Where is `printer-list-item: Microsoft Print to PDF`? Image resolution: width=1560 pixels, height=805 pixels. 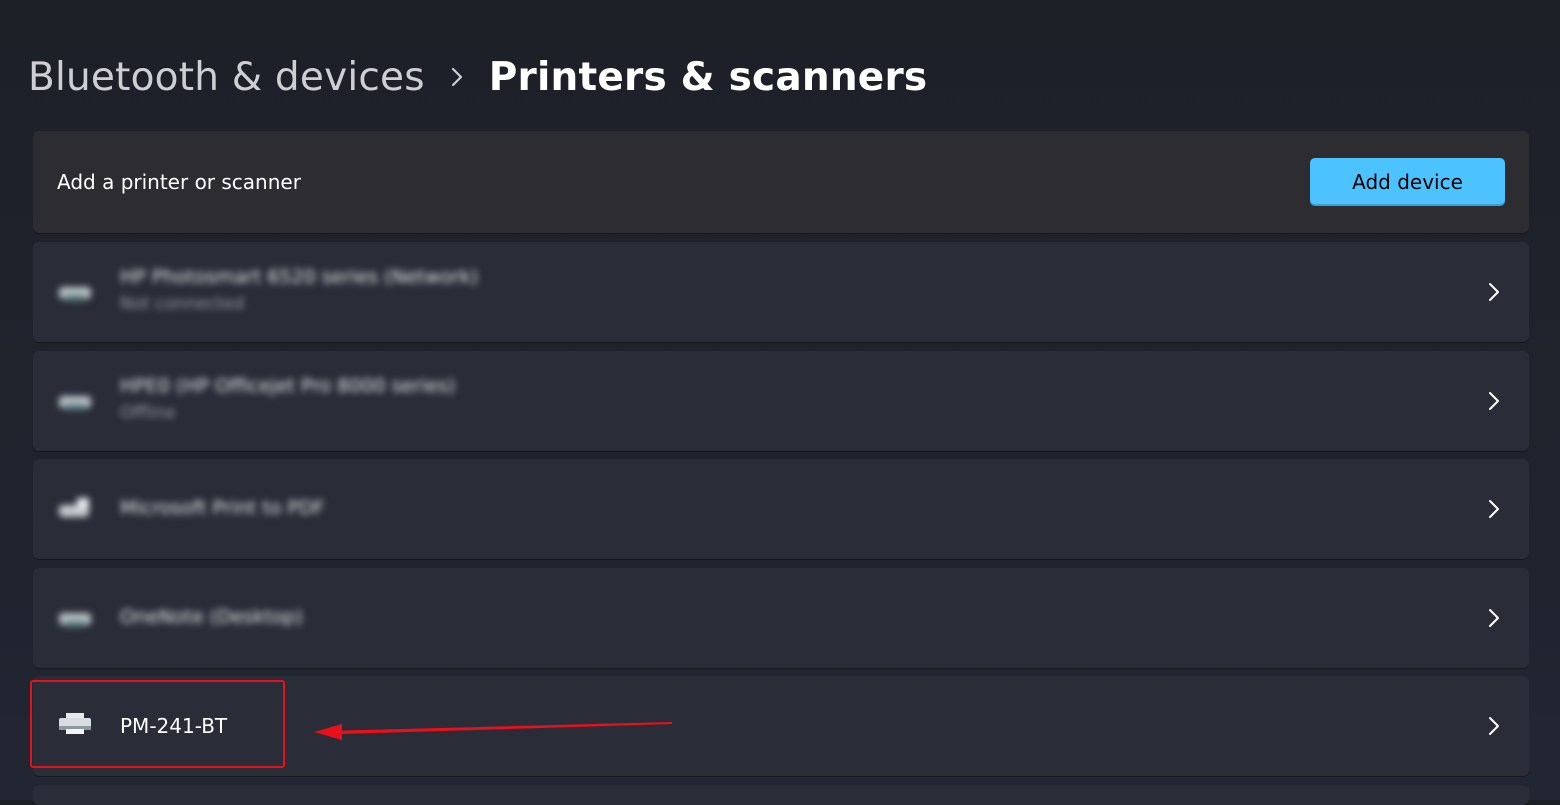
printer-list-item: Microsoft Print to PDF is located at coordinates (781, 509).